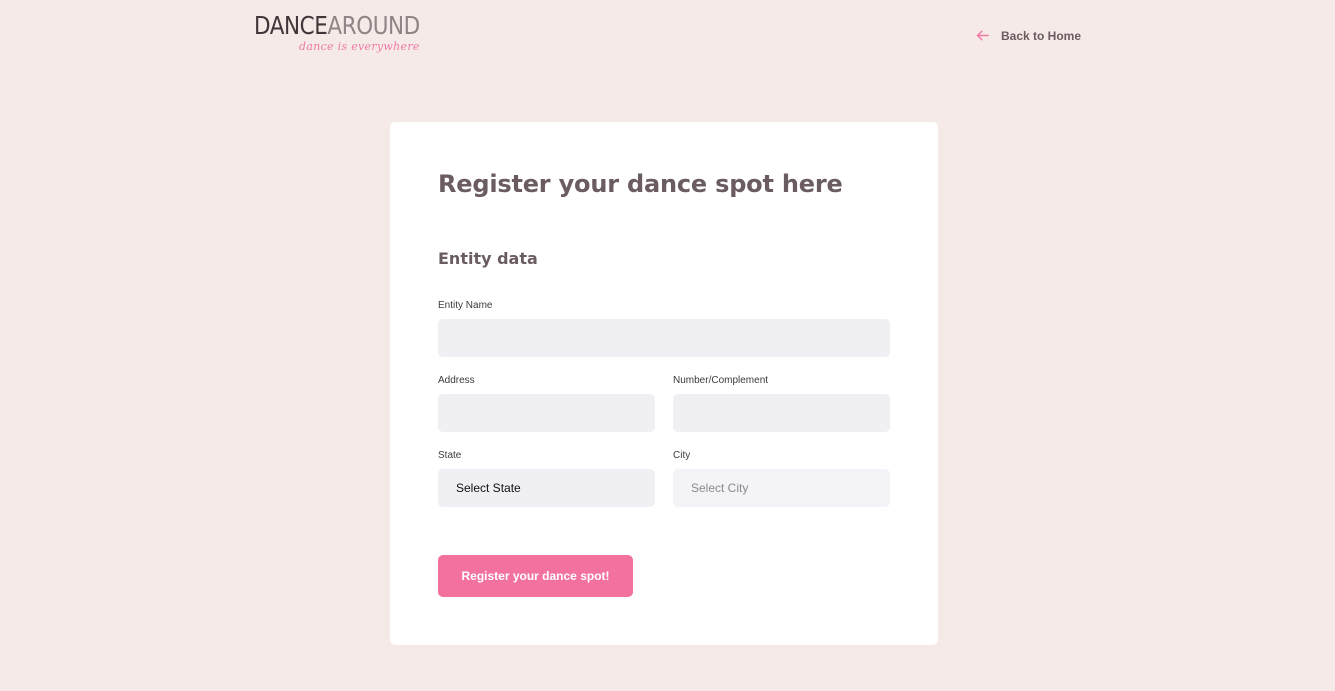 The height and width of the screenshot is (691, 1335). What do you see at coordinates (720, 488) in the screenshot?
I see `city-select-value: Select City` at bounding box center [720, 488].